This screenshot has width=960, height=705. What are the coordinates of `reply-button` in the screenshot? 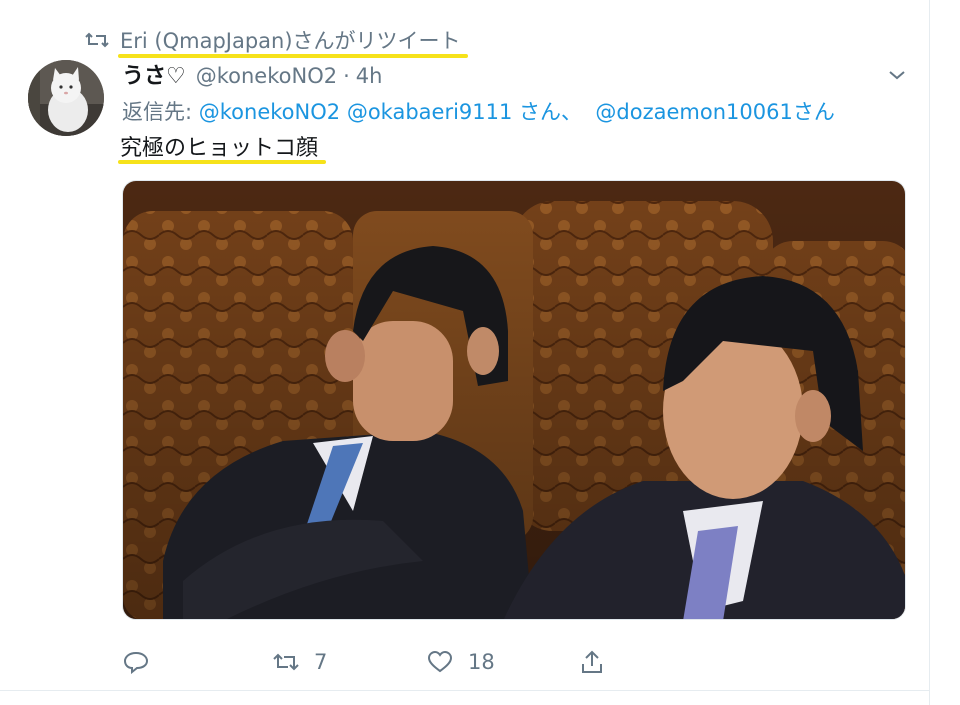 It's located at (143, 662).